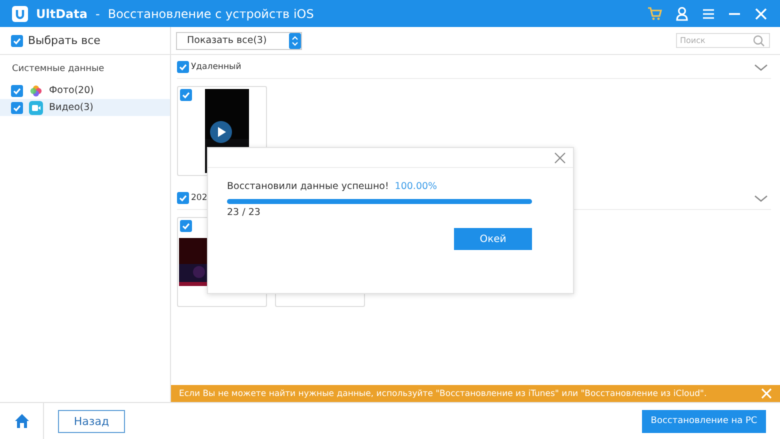 This screenshot has width=780, height=439. What do you see at coordinates (20, 14) in the screenshot?
I see `logo-icon` at bounding box center [20, 14].